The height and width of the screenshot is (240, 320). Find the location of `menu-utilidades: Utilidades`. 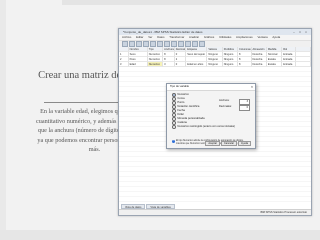

menu-utilidades: Utilidades is located at coordinates (225, 37).